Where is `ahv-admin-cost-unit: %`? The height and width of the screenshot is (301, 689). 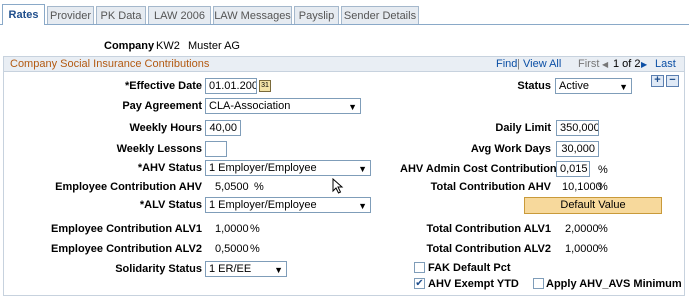
ahv-admin-cost-unit: % is located at coordinates (603, 170).